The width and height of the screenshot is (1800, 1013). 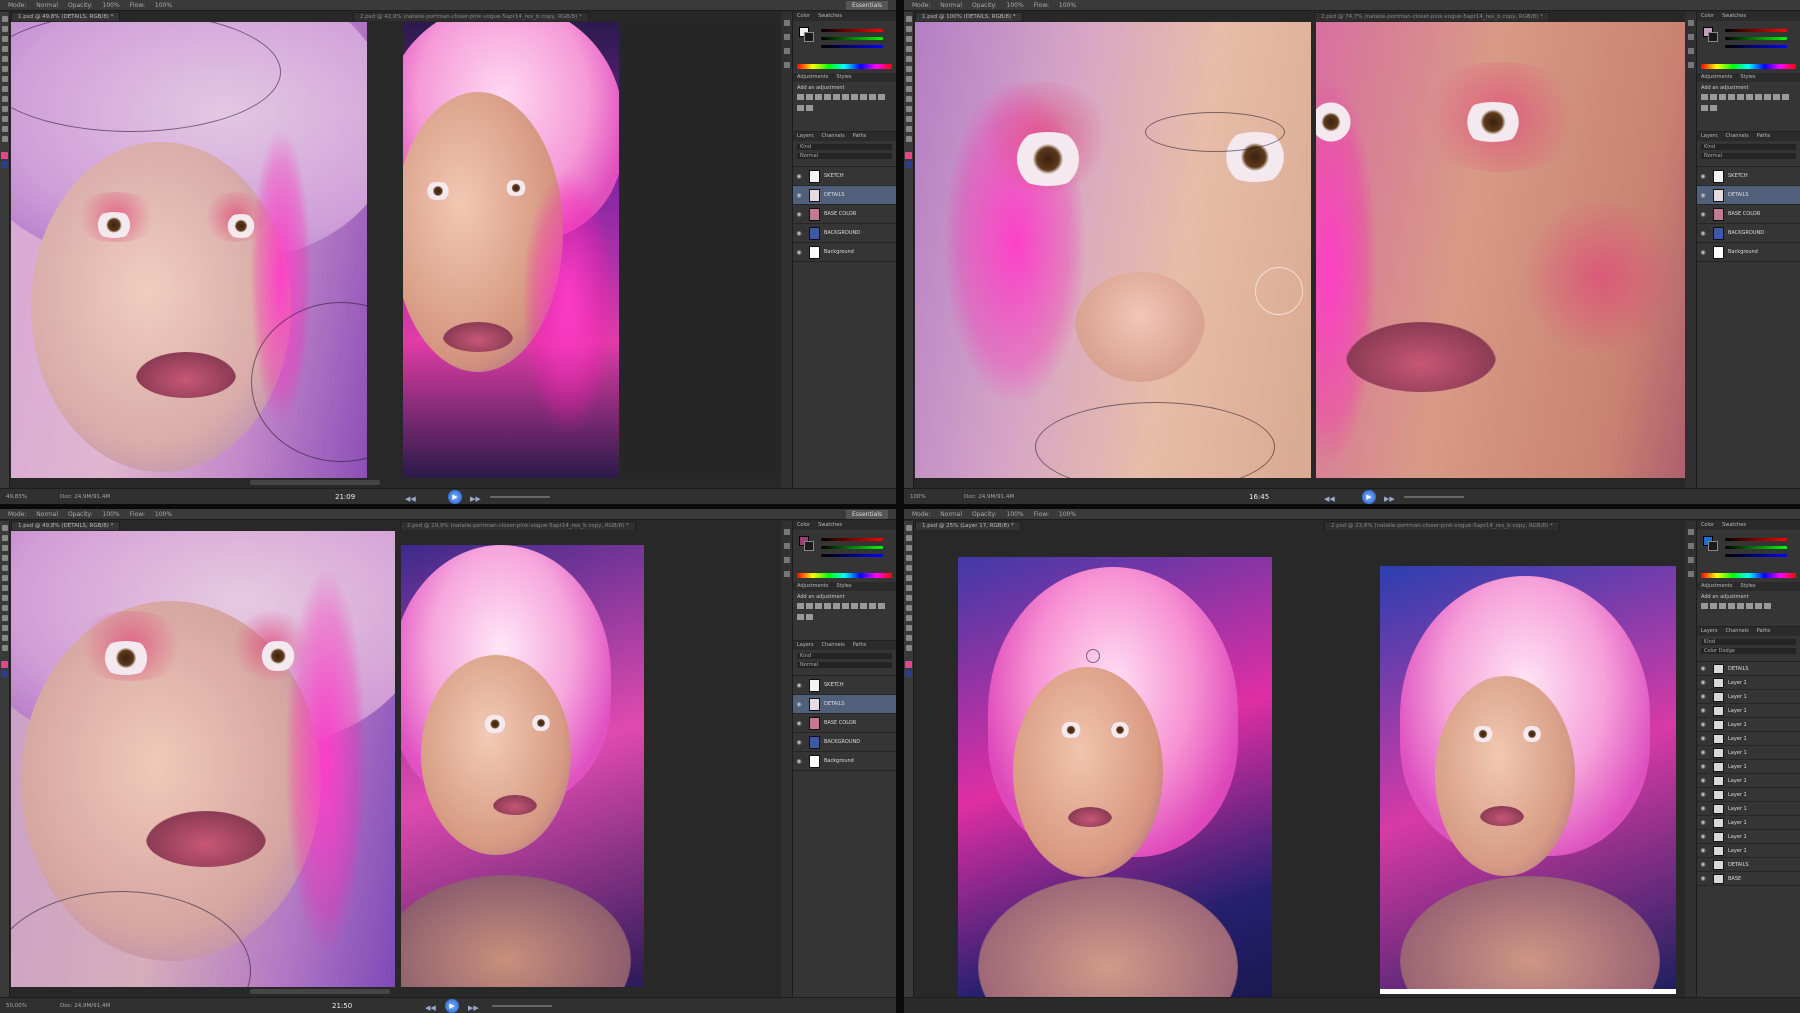 What do you see at coordinates (4, 155) in the screenshot?
I see `foreground-color-swatch` at bounding box center [4, 155].